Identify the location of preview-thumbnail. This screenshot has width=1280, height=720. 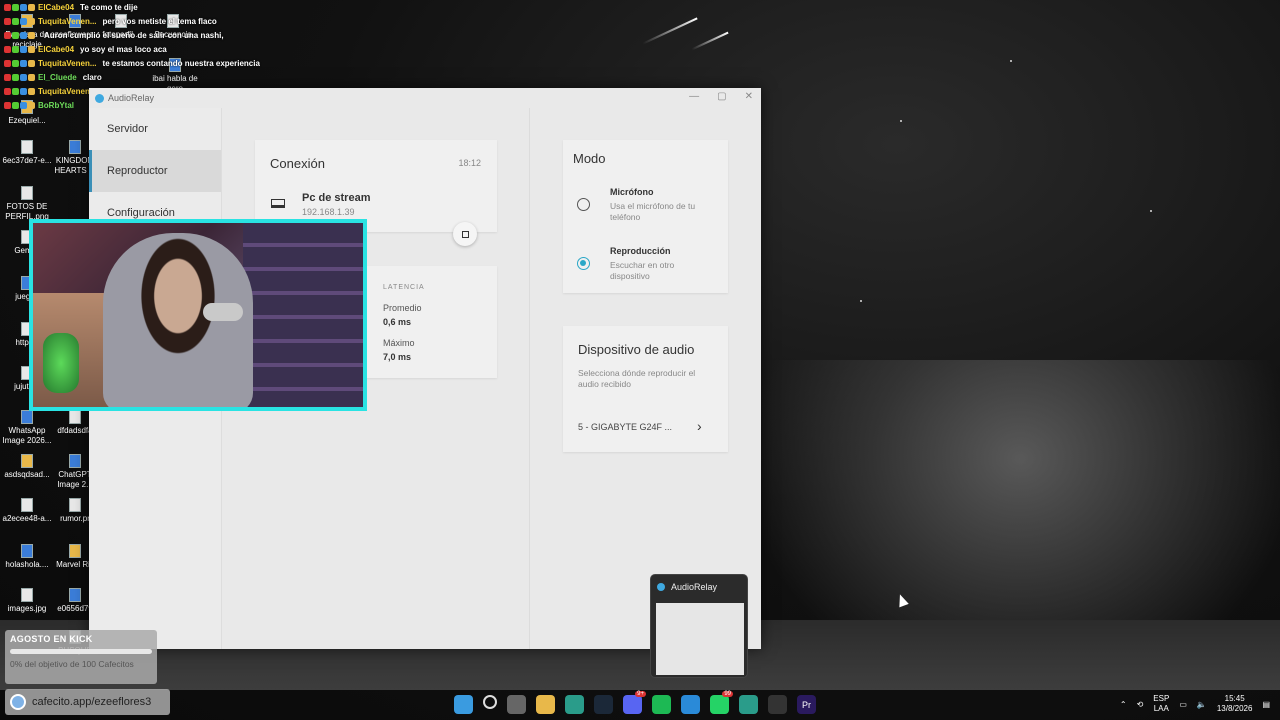
(700, 639).